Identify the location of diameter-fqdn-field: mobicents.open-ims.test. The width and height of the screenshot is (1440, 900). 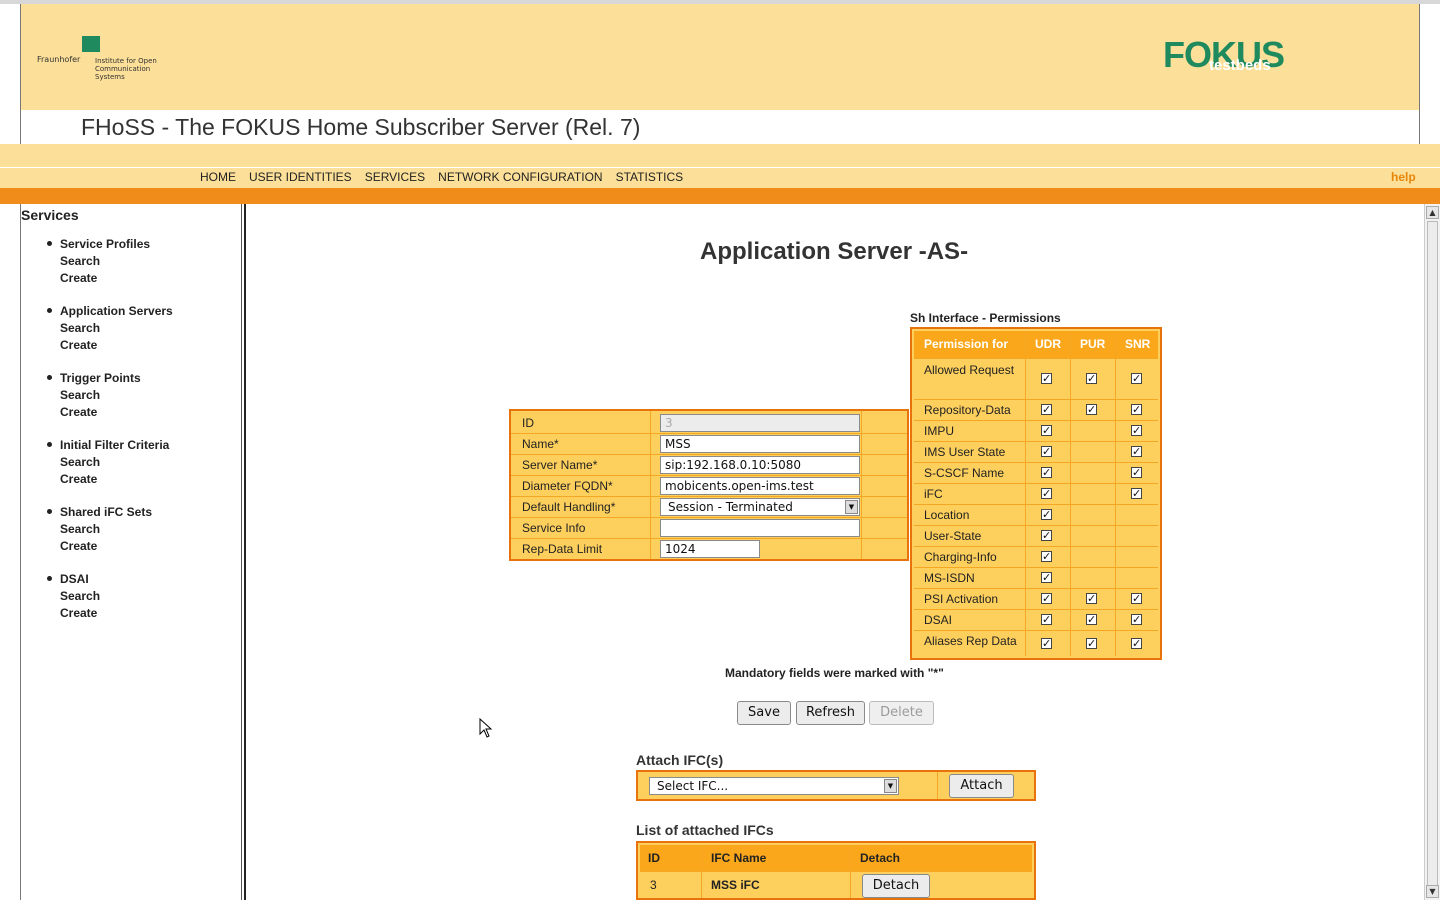
(760, 486).